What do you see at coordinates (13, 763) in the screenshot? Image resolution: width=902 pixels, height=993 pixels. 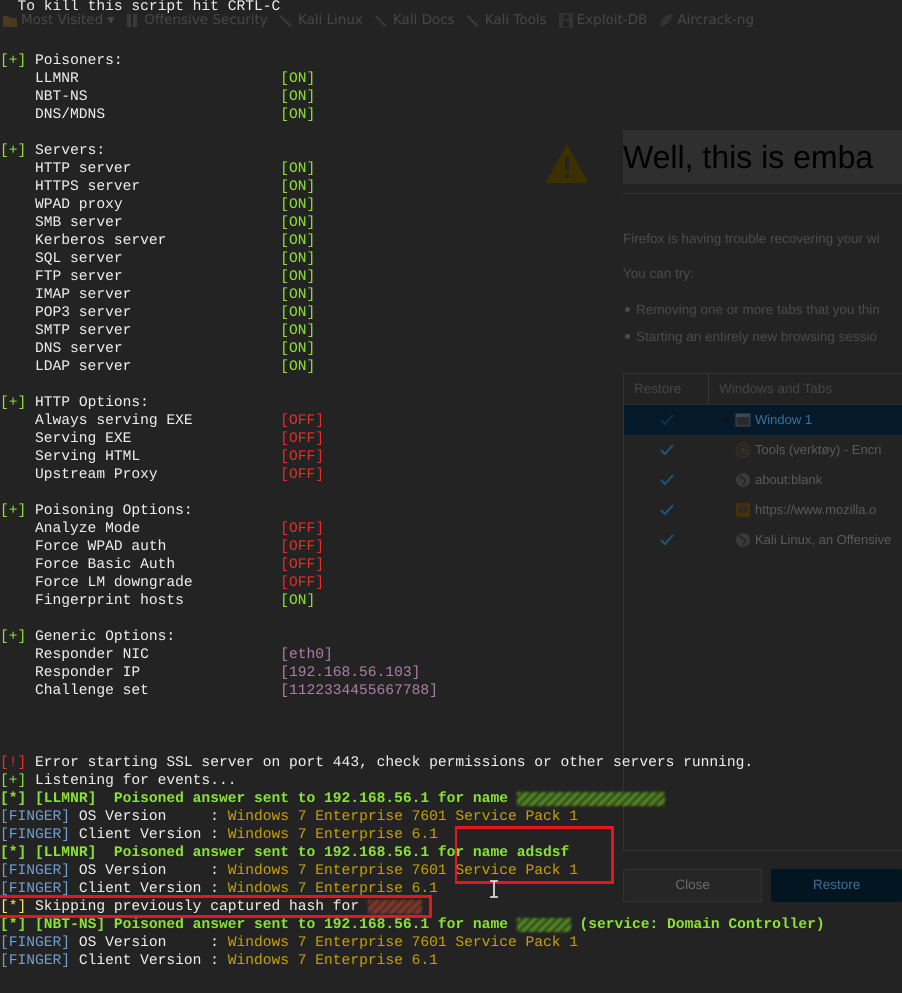 I see `log-tag: [!]` at bounding box center [13, 763].